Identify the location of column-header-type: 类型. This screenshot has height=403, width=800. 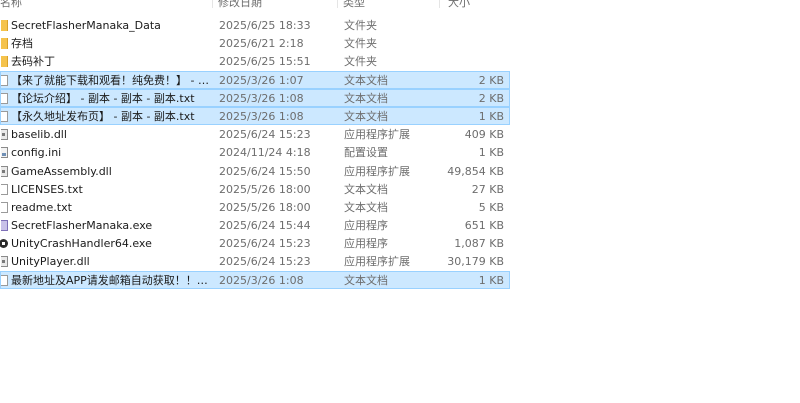
(354, 4).